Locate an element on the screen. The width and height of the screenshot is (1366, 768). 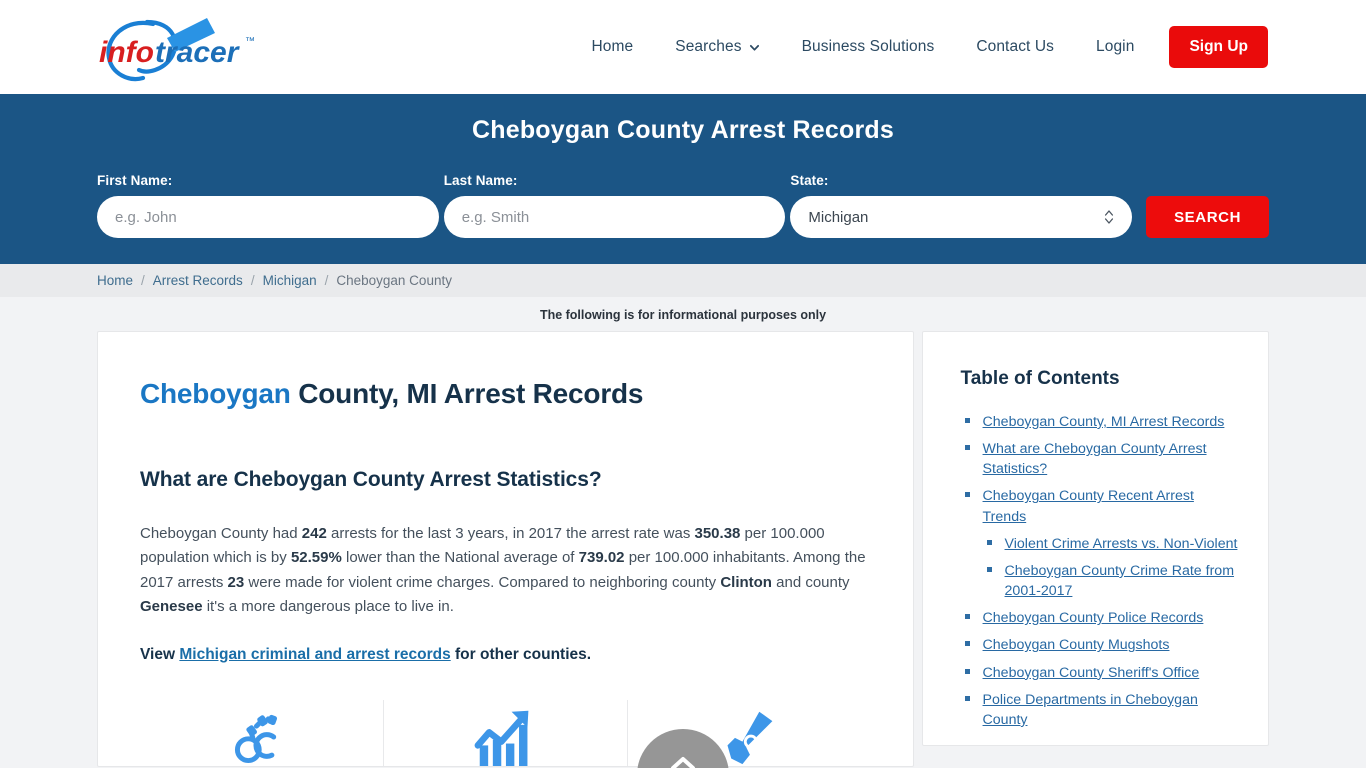
stat-text: Cheboygan County had is located at coordinates (221, 533).